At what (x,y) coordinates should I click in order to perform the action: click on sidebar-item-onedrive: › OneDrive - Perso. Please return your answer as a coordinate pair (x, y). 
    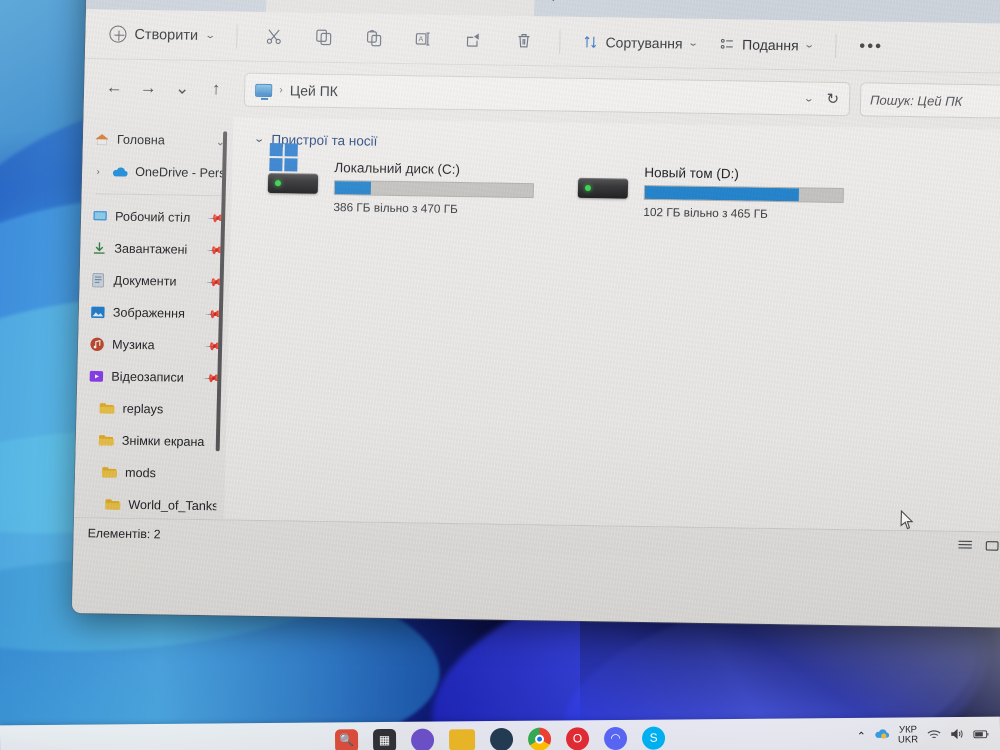
    Looking at the image, I should click on (157, 172).